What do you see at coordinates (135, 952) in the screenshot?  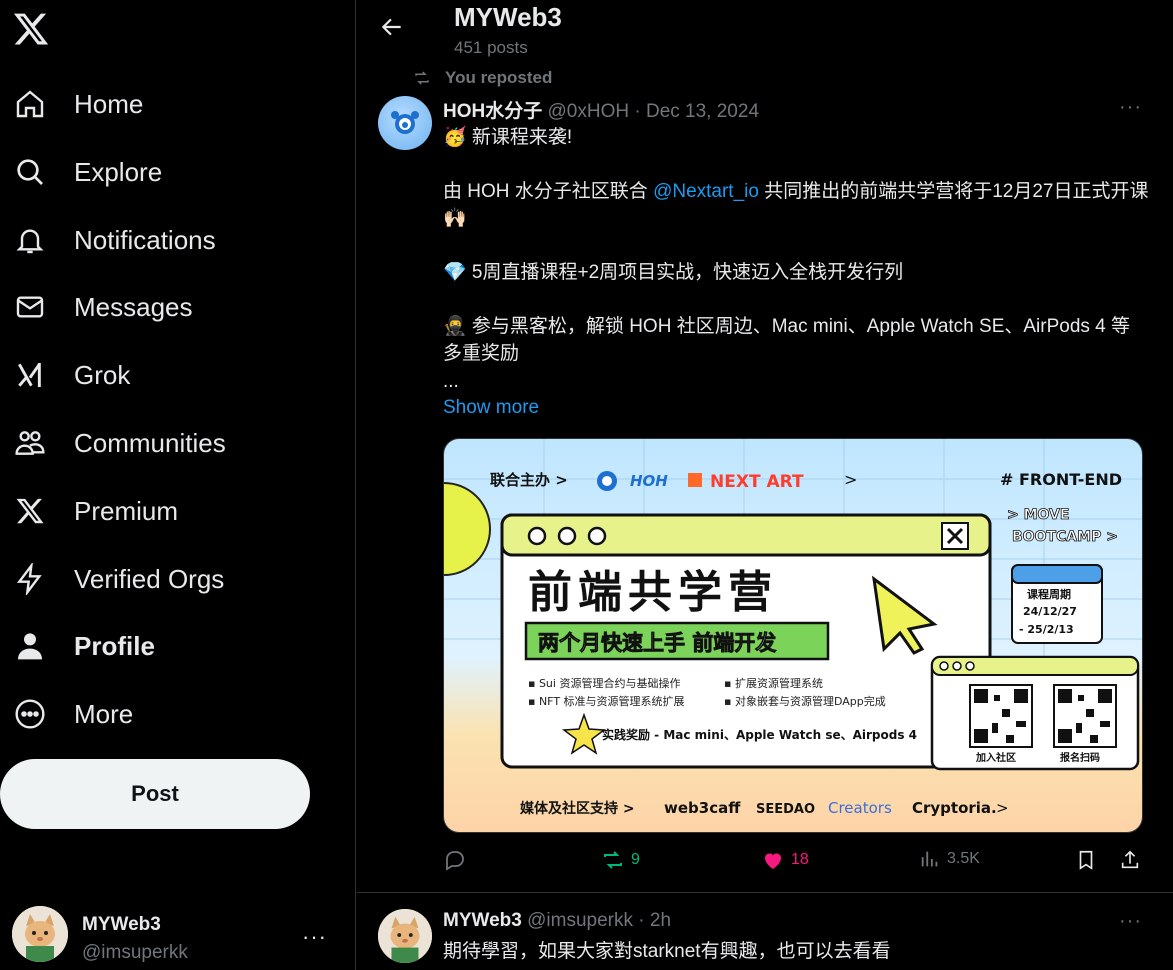 I see `account-handle: @imsuperkk` at bounding box center [135, 952].